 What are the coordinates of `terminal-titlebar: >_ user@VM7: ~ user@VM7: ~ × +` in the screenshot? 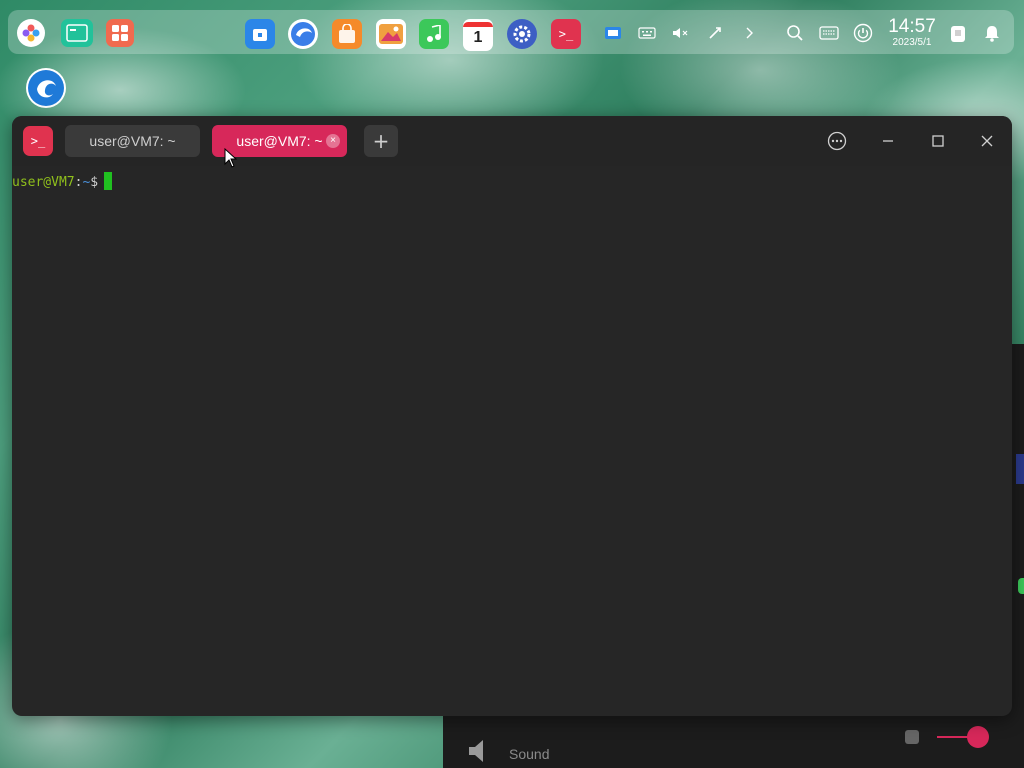 It's located at (512, 141).